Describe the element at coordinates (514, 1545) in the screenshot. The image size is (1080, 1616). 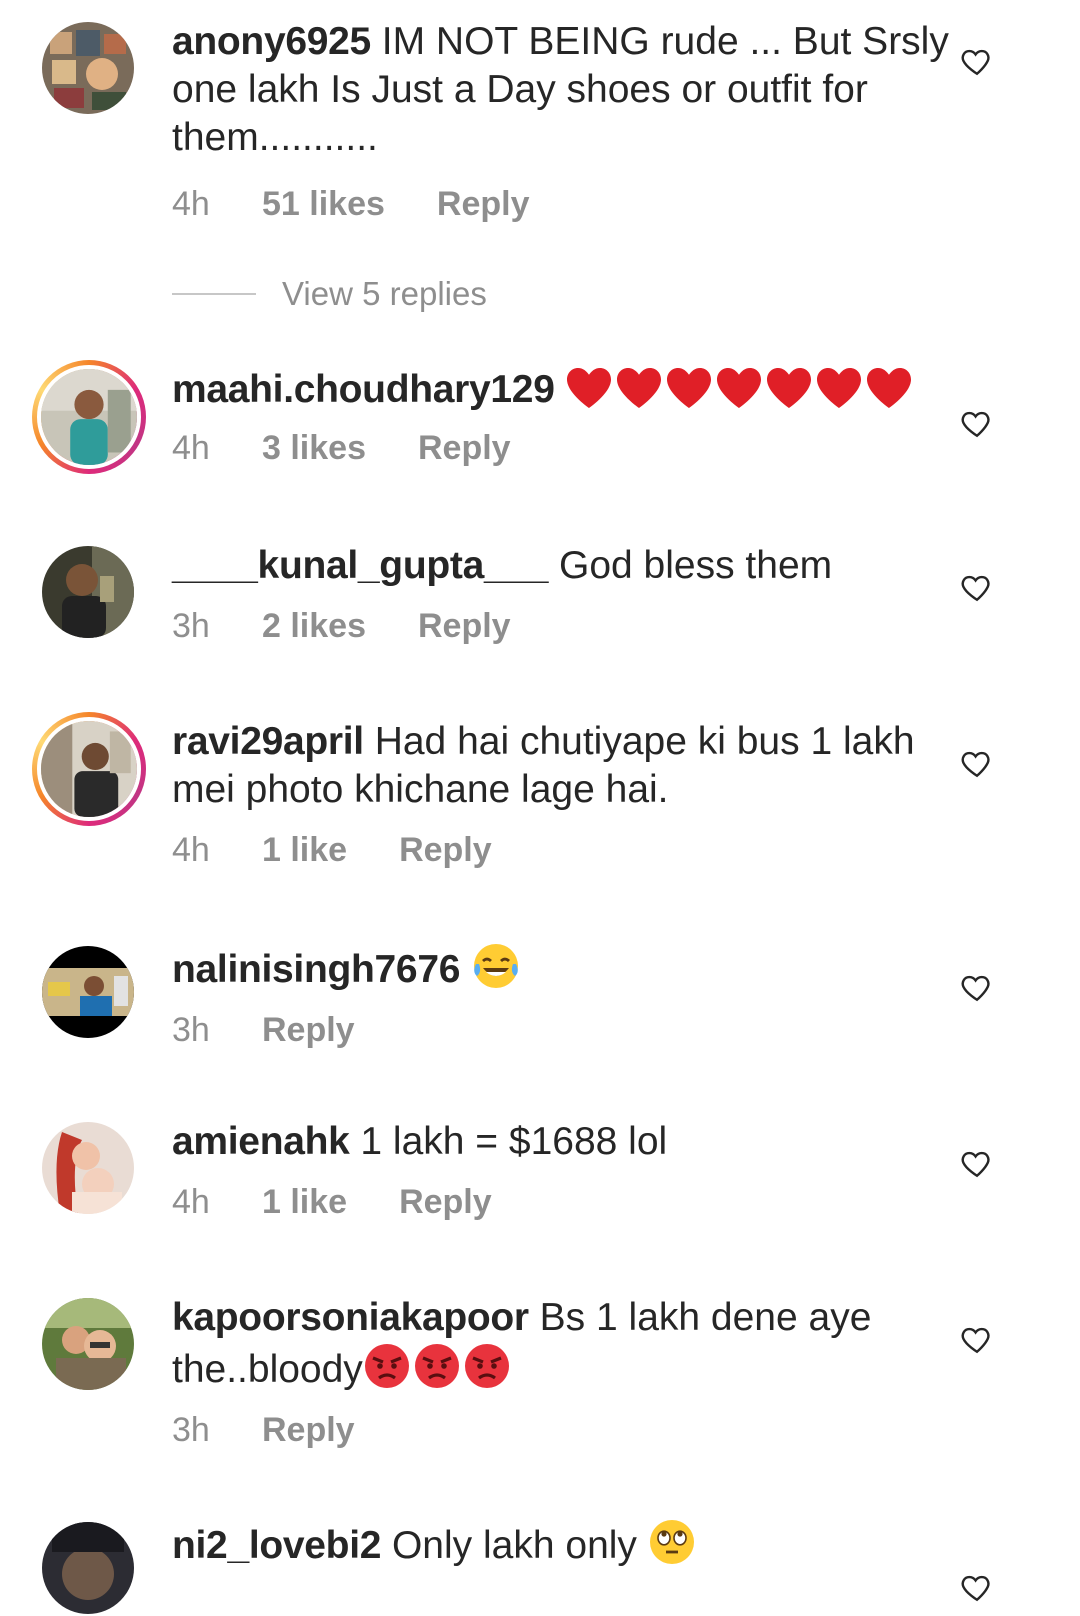
I see `comment-text: Only lakh only` at that location.